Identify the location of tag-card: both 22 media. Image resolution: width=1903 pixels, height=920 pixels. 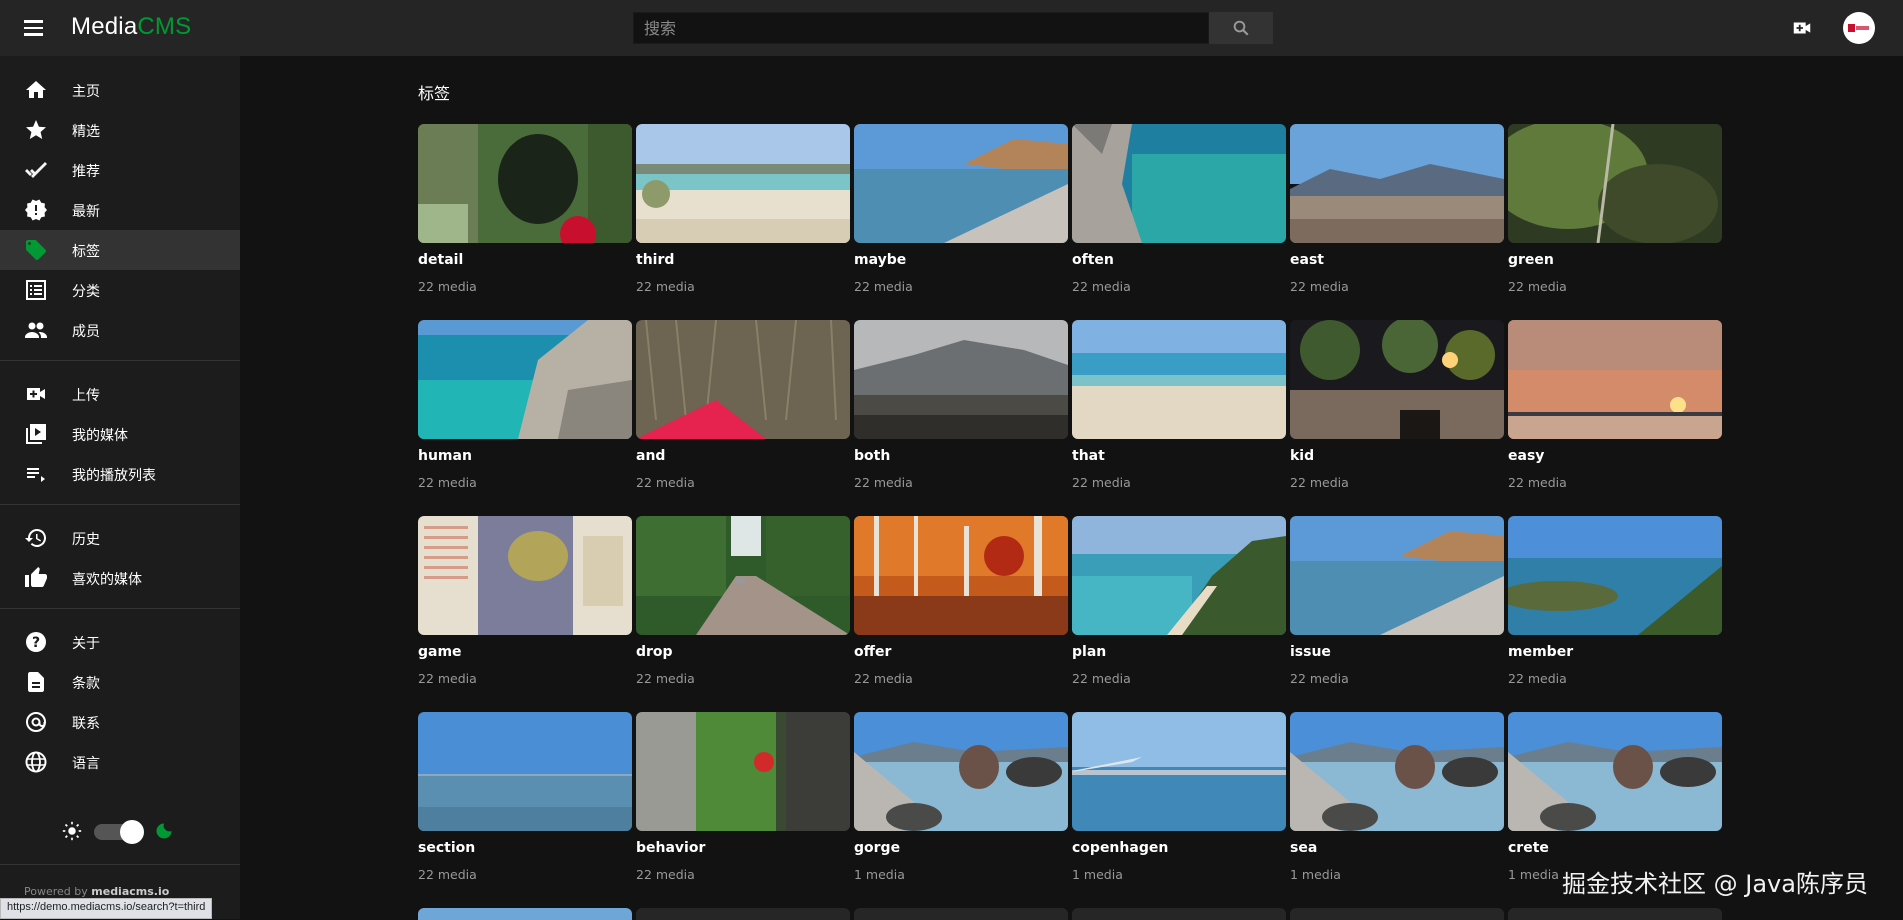
(961, 405).